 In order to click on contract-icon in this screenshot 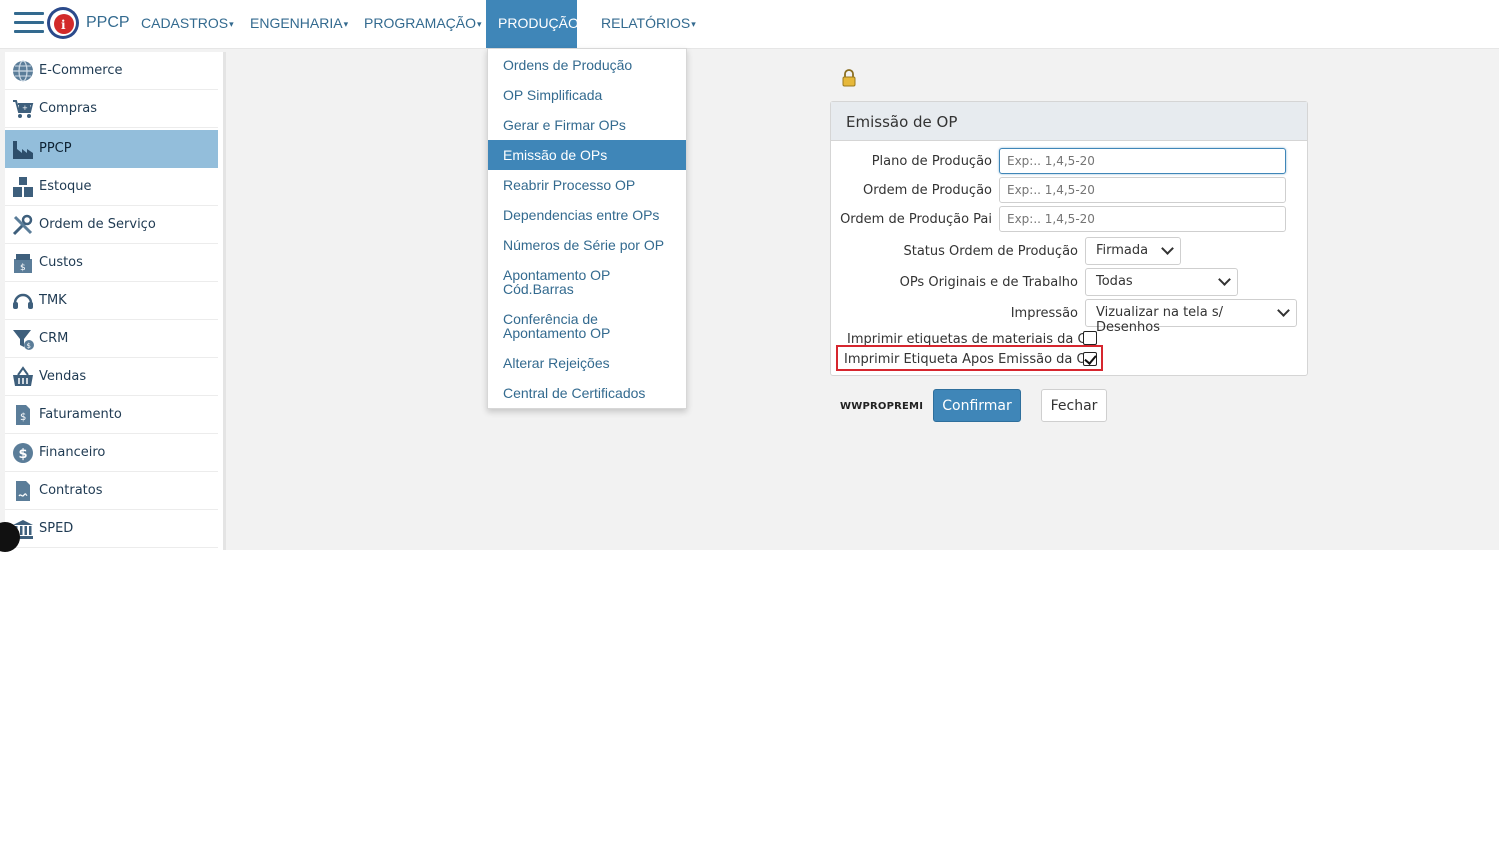, I will do `click(23, 491)`.